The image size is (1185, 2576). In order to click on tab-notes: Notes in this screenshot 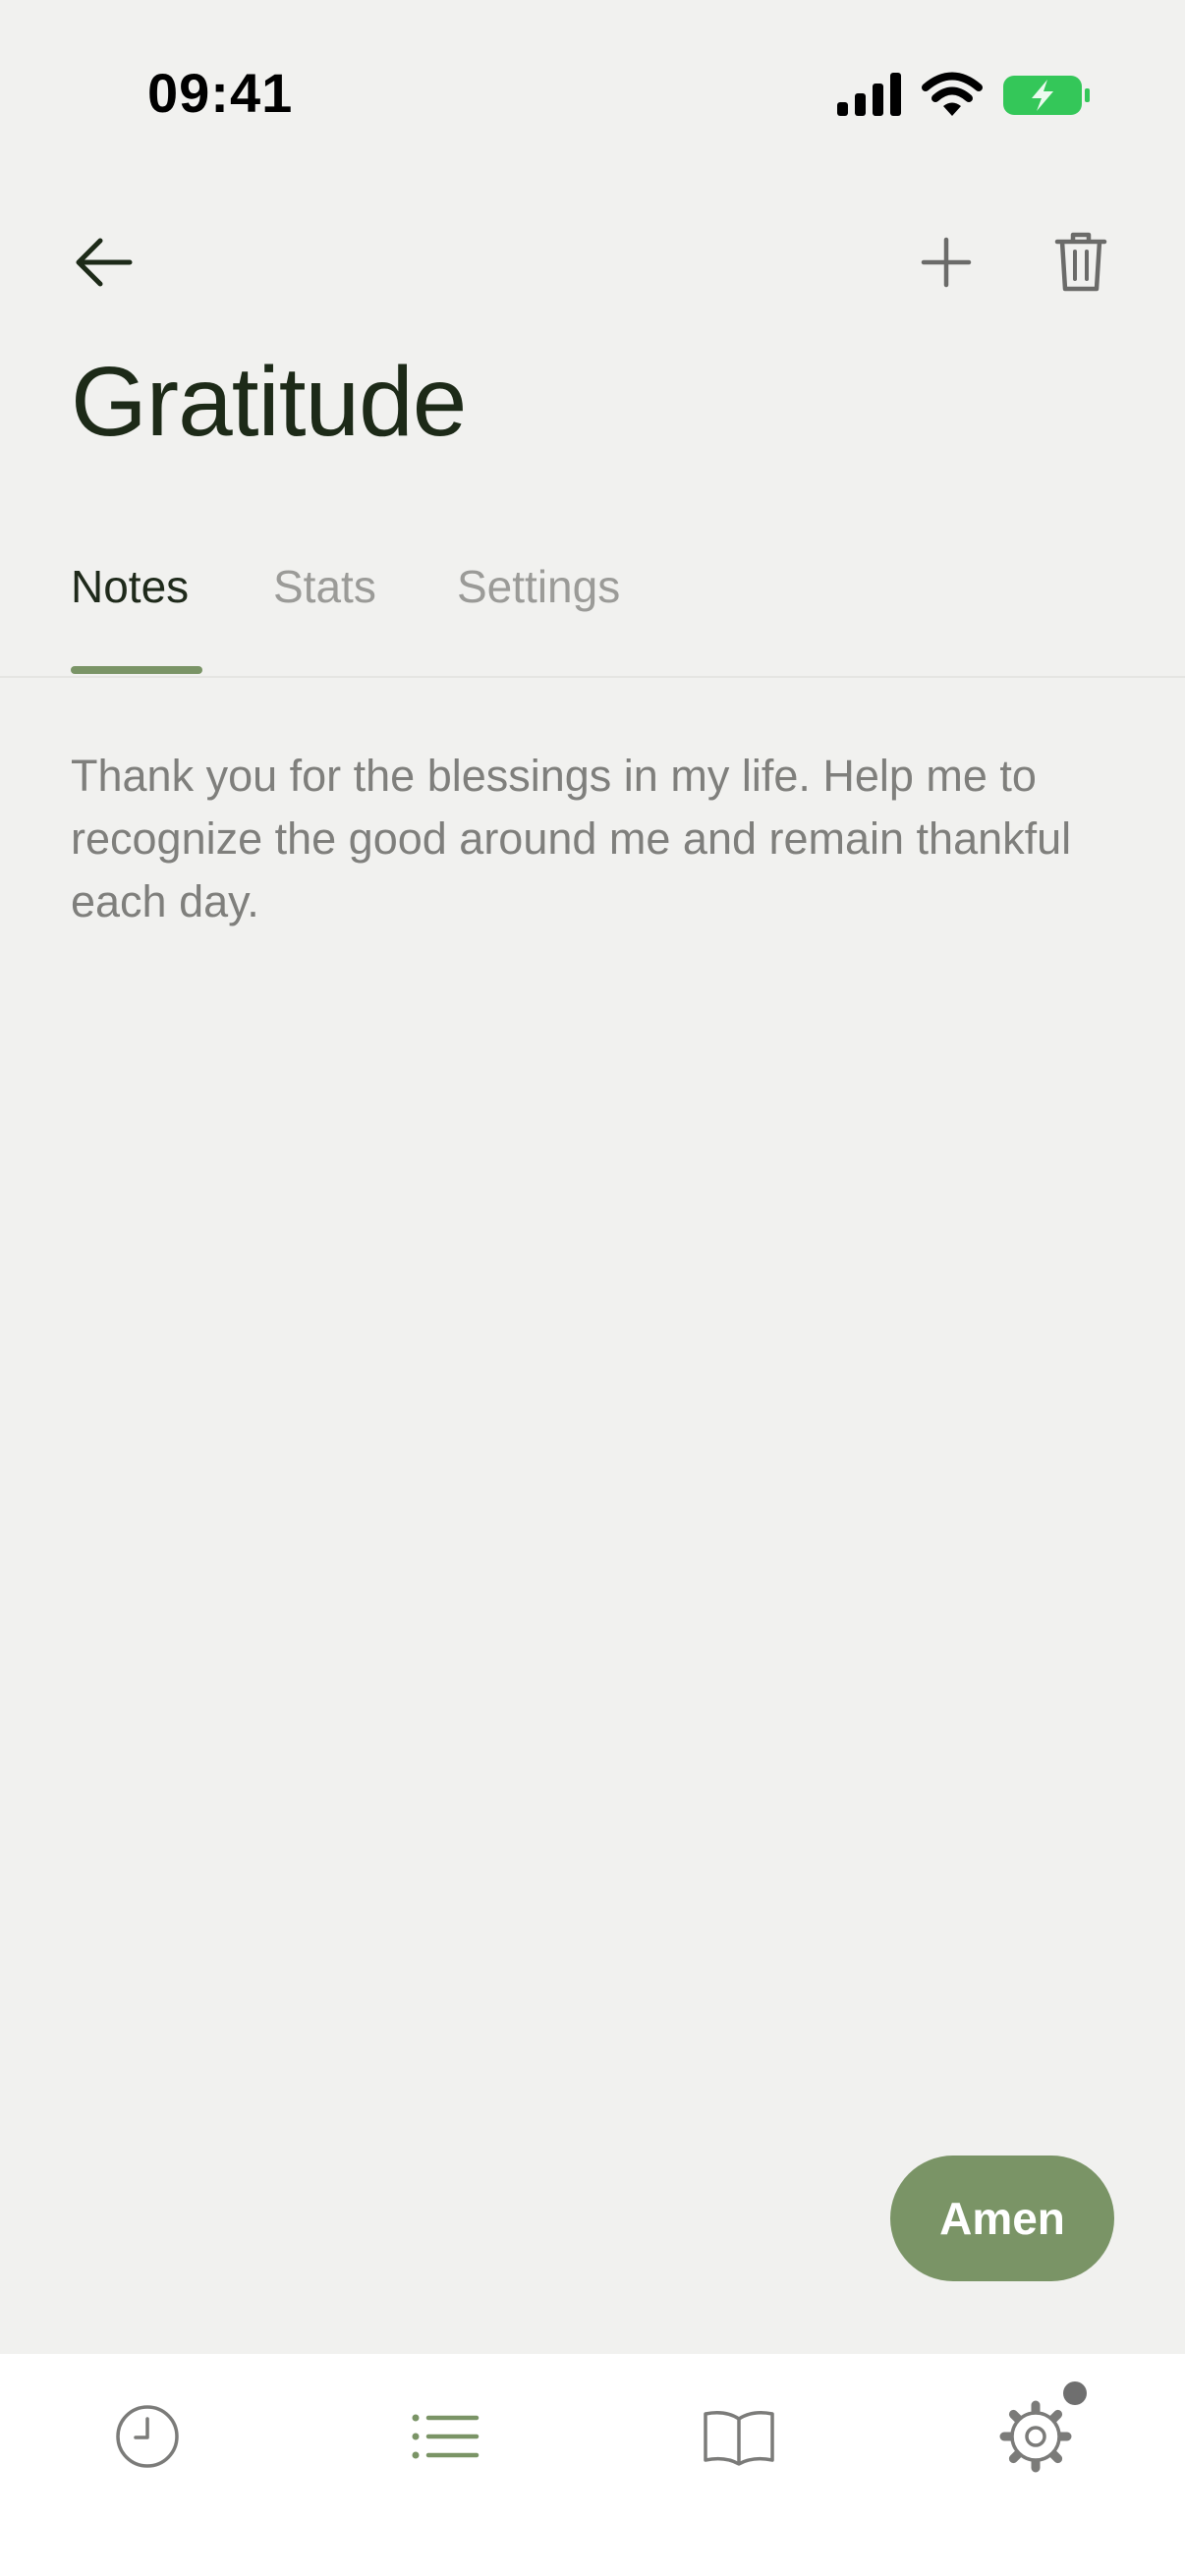, I will do `click(130, 586)`.